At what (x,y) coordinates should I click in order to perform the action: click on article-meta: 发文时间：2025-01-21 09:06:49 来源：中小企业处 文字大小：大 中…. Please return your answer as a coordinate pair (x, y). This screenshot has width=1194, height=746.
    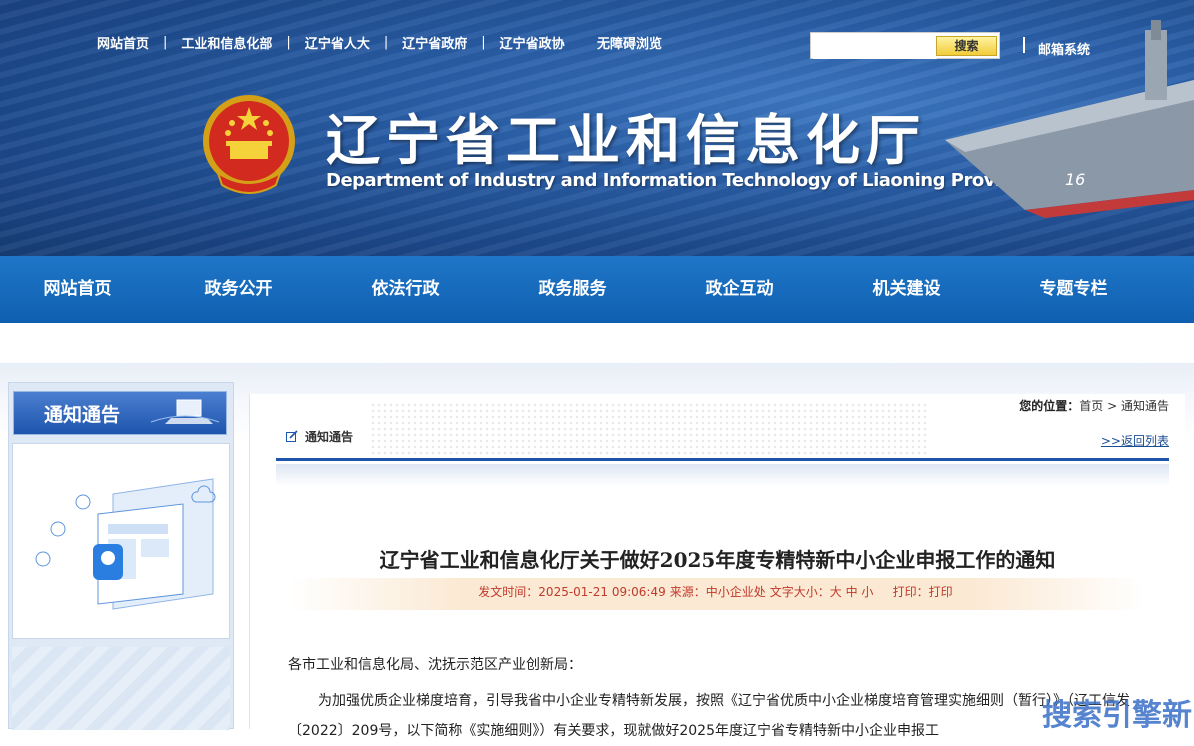
    Looking at the image, I should click on (717, 594).